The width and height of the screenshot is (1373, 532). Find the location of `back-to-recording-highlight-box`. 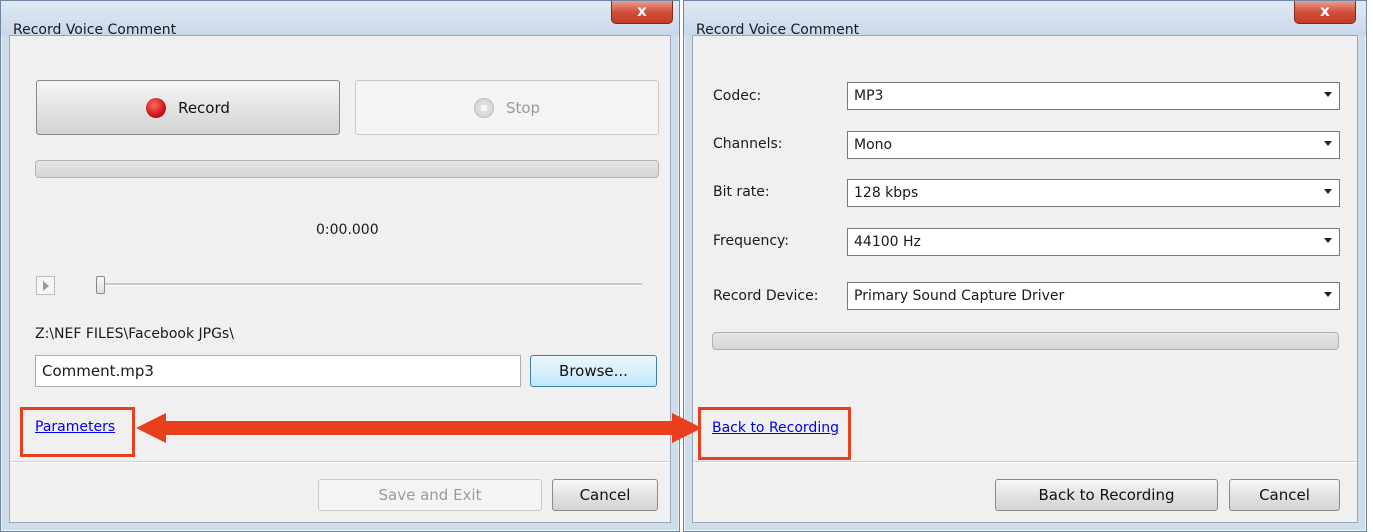

back-to-recording-highlight-box is located at coordinates (774, 433).